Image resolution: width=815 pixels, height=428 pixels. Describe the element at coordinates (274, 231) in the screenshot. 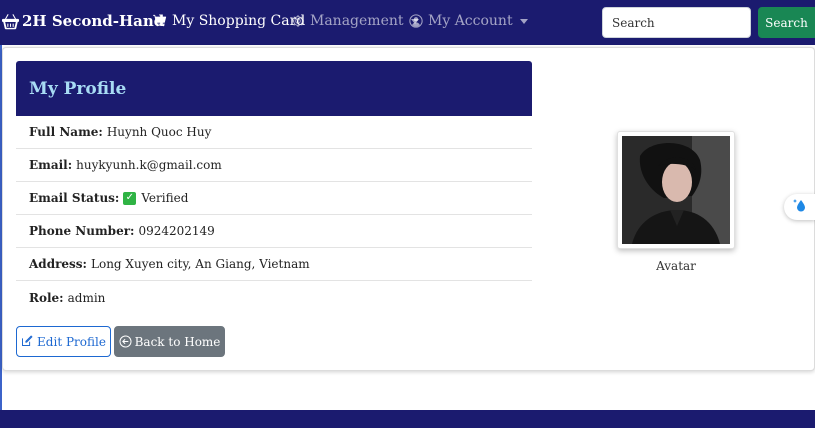

I see `profile-row-phone: Phone Number: 0924202149` at that location.